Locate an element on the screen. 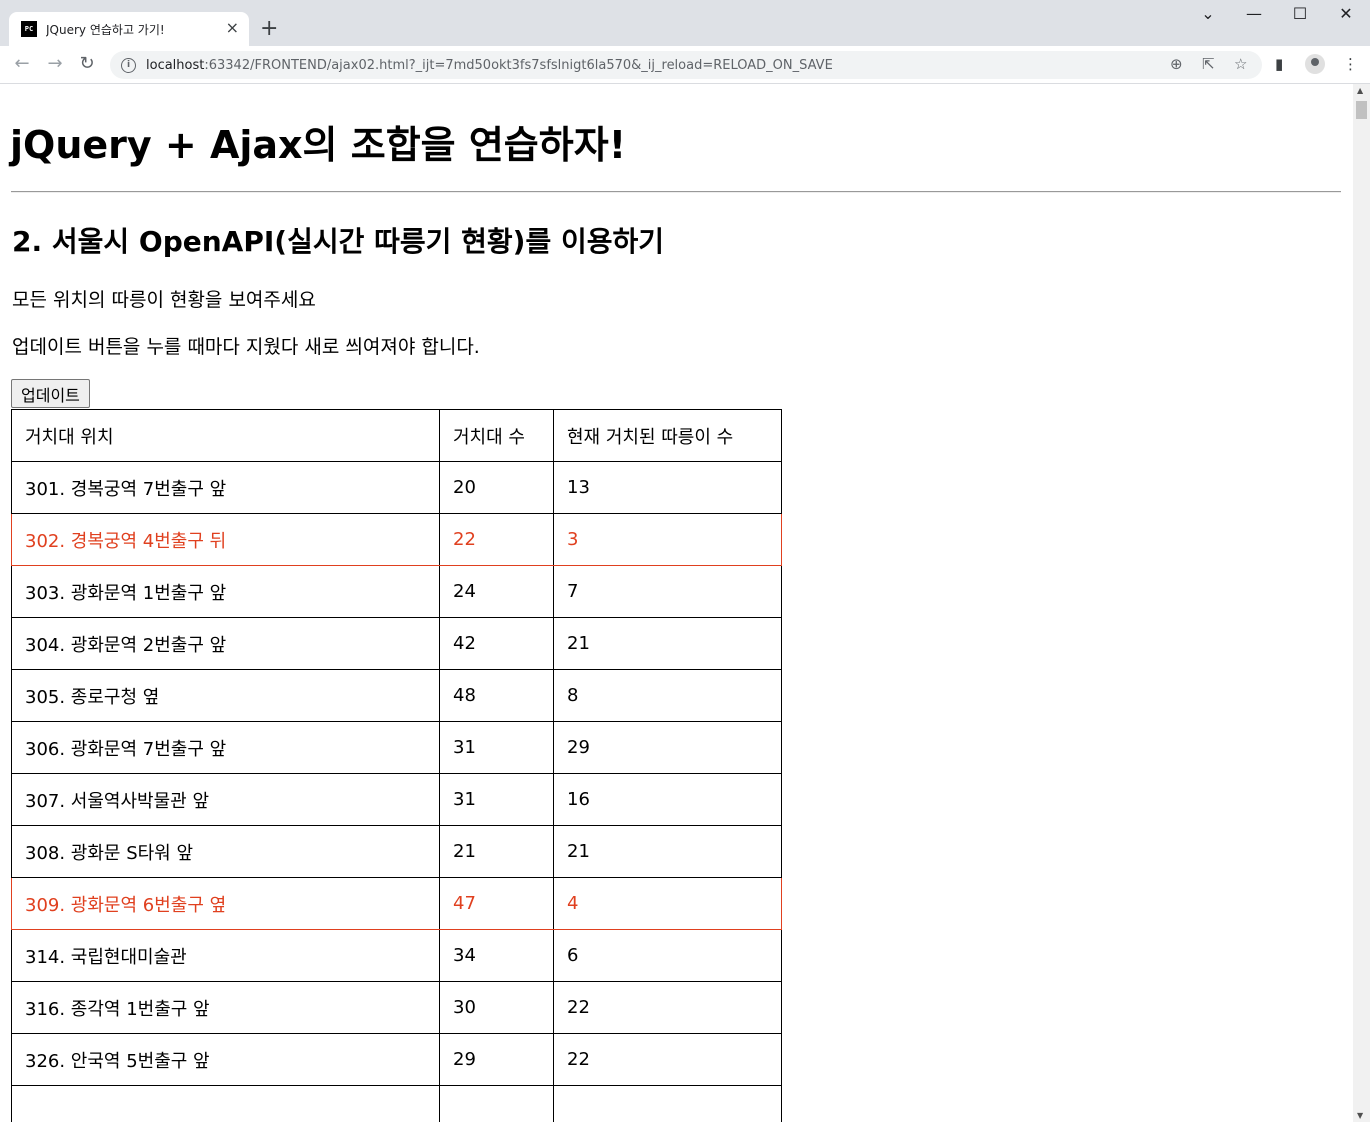  vertical-scrollbar: ▲ ▼ is located at coordinates (1361, 603).